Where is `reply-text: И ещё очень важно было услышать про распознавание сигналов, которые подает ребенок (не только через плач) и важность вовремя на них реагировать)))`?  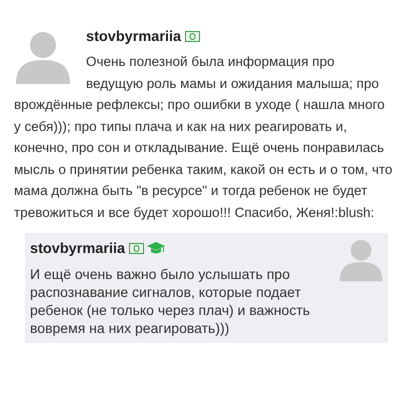
reply-text: И ещё очень важно было услышать про распознавание сигналов, которые подает ребенок (не только через плач) и важность вовремя на них реагировать))) is located at coordinates (170, 301).